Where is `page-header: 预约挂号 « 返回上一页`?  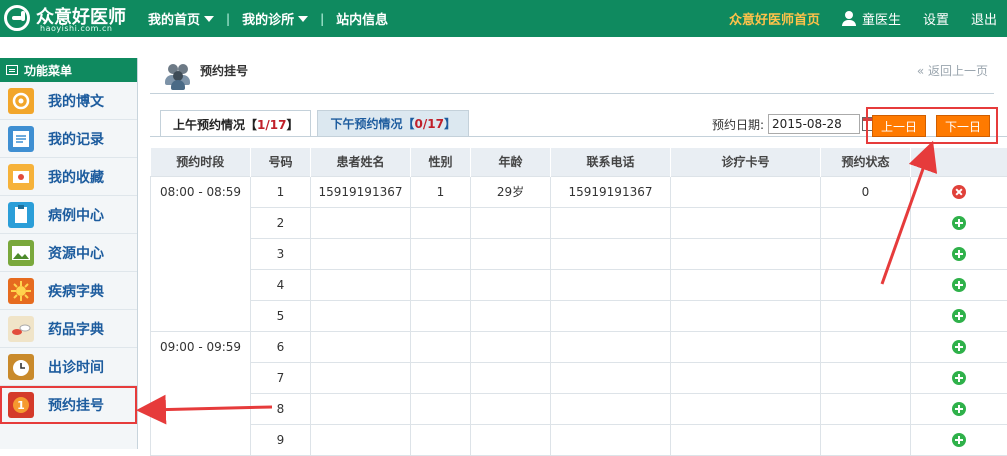 page-header: 预约挂号 « 返回上一页 is located at coordinates (572, 76).